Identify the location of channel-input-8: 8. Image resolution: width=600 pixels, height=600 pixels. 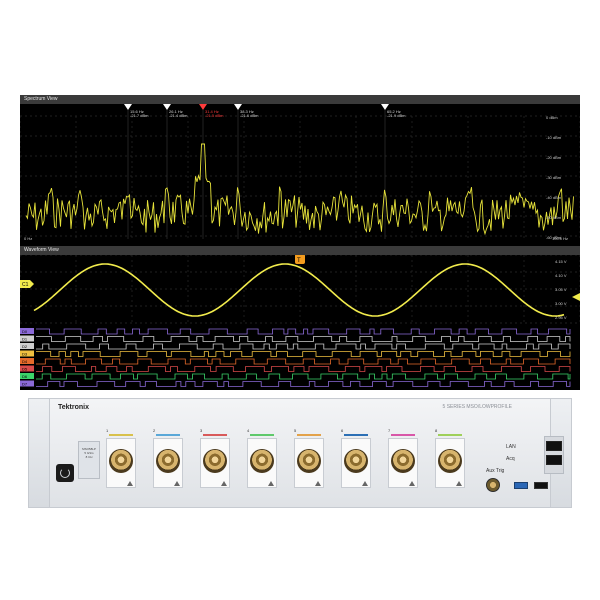
(450, 458).